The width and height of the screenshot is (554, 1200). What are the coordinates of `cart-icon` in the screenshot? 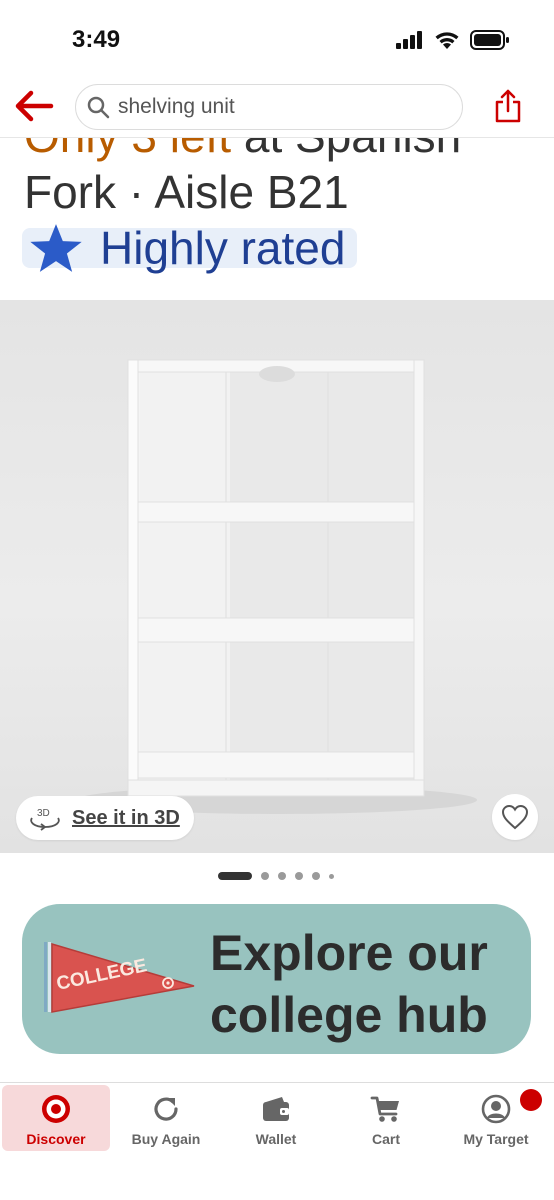 It's located at (384, 1109).